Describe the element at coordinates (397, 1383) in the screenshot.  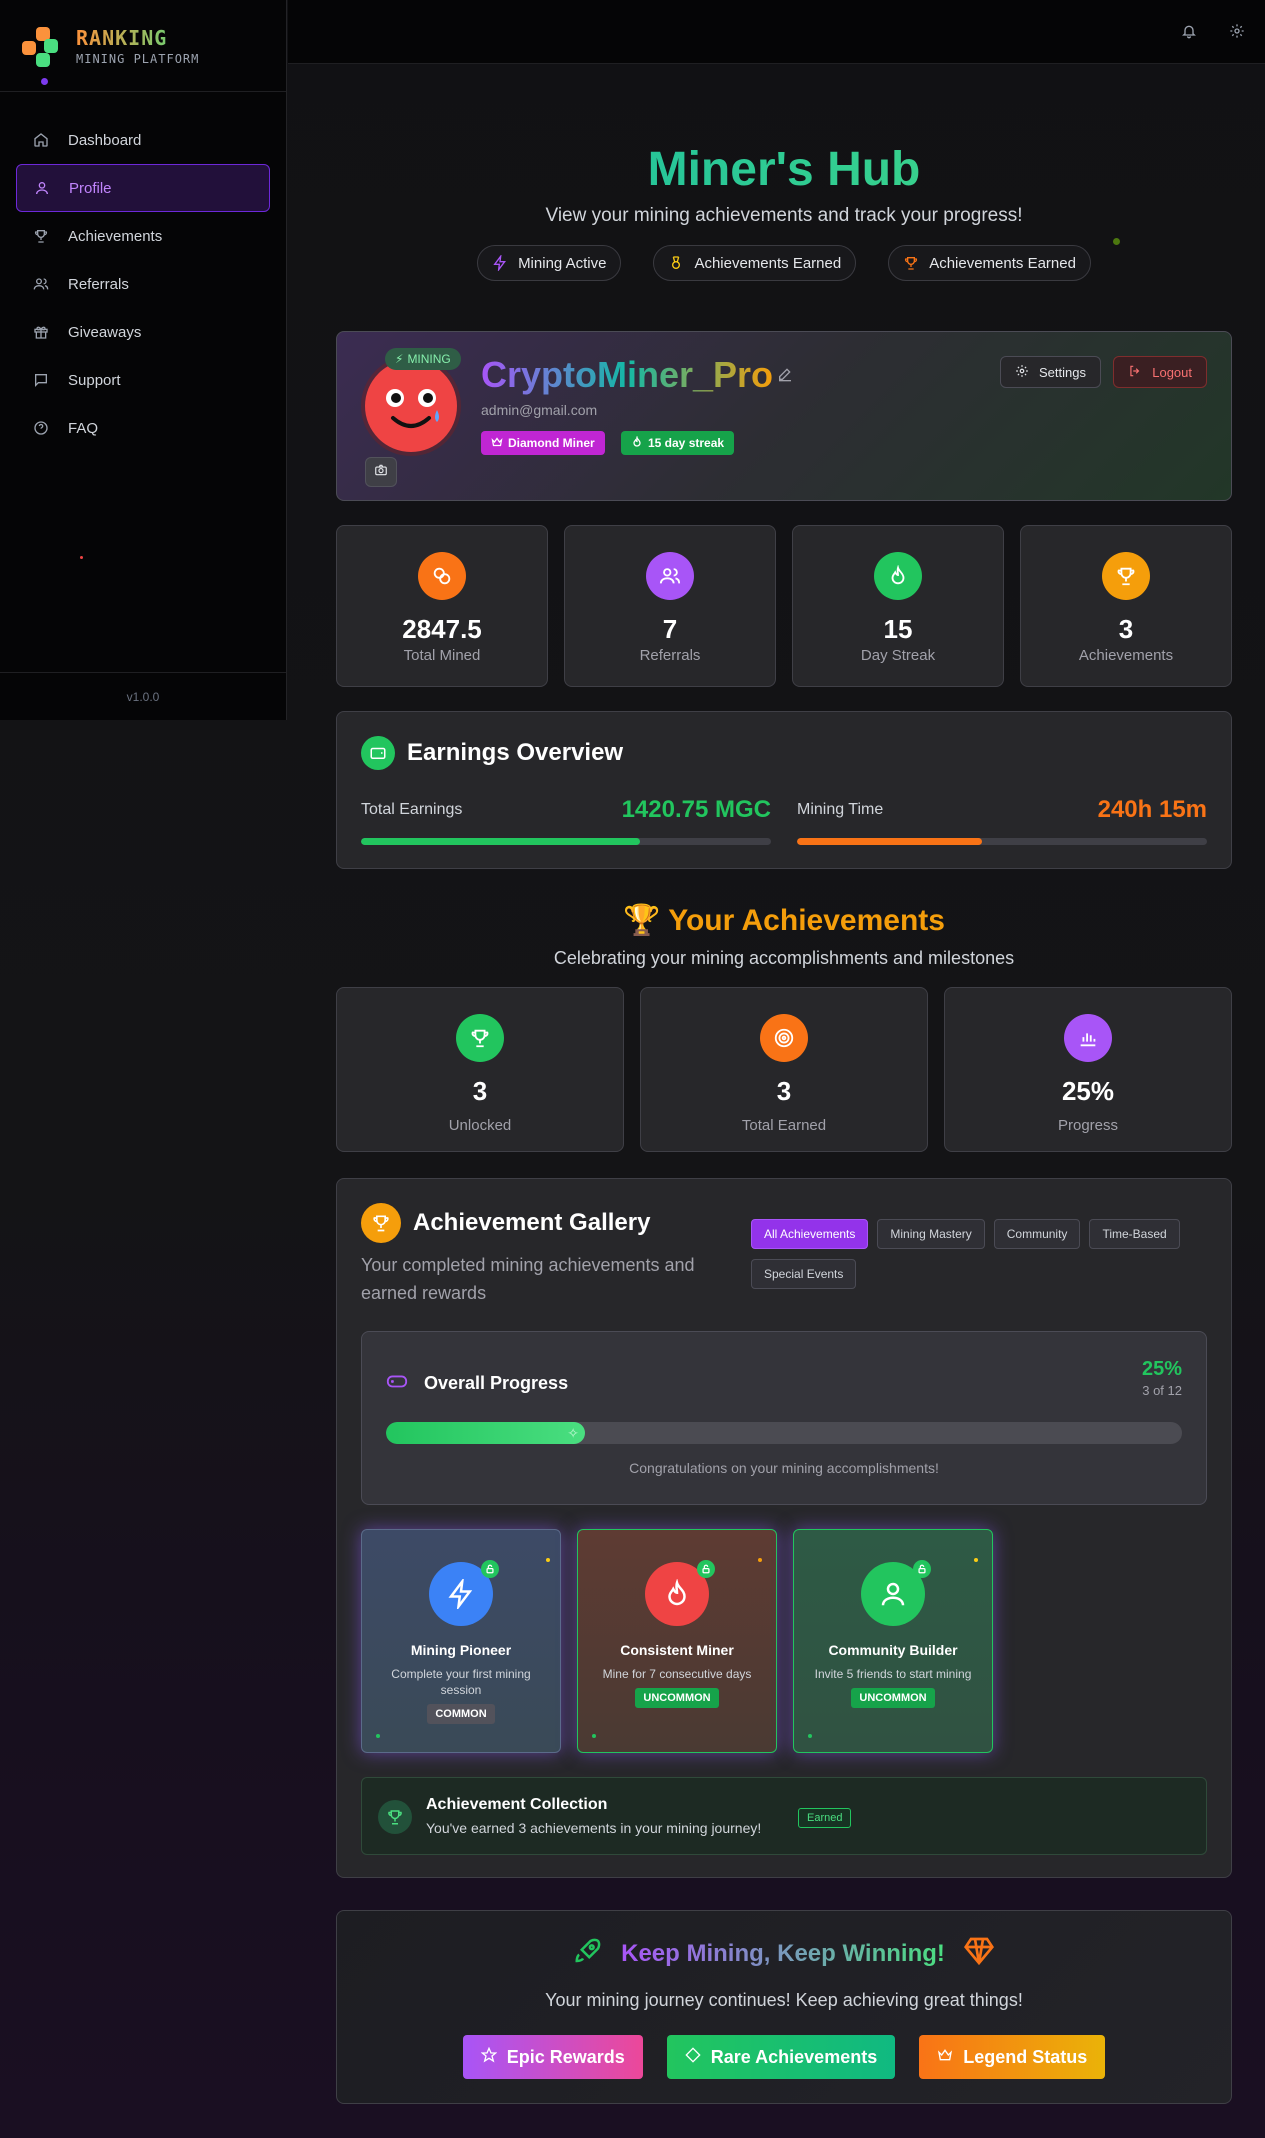
I see `gamepad-icon` at that location.